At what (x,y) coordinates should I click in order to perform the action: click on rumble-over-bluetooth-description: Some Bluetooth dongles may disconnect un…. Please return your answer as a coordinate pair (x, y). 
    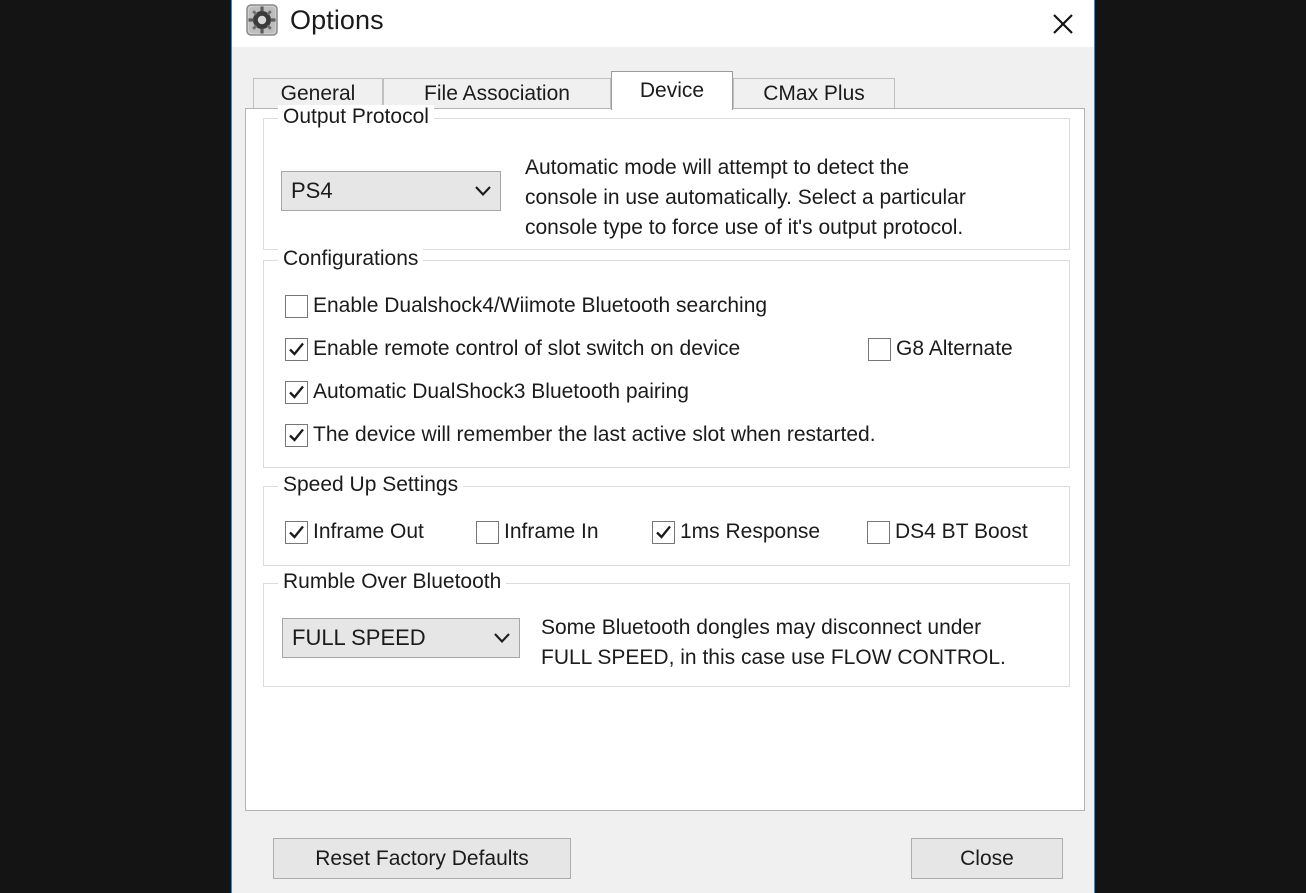
    Looking at the image, I should click on (773, 642).